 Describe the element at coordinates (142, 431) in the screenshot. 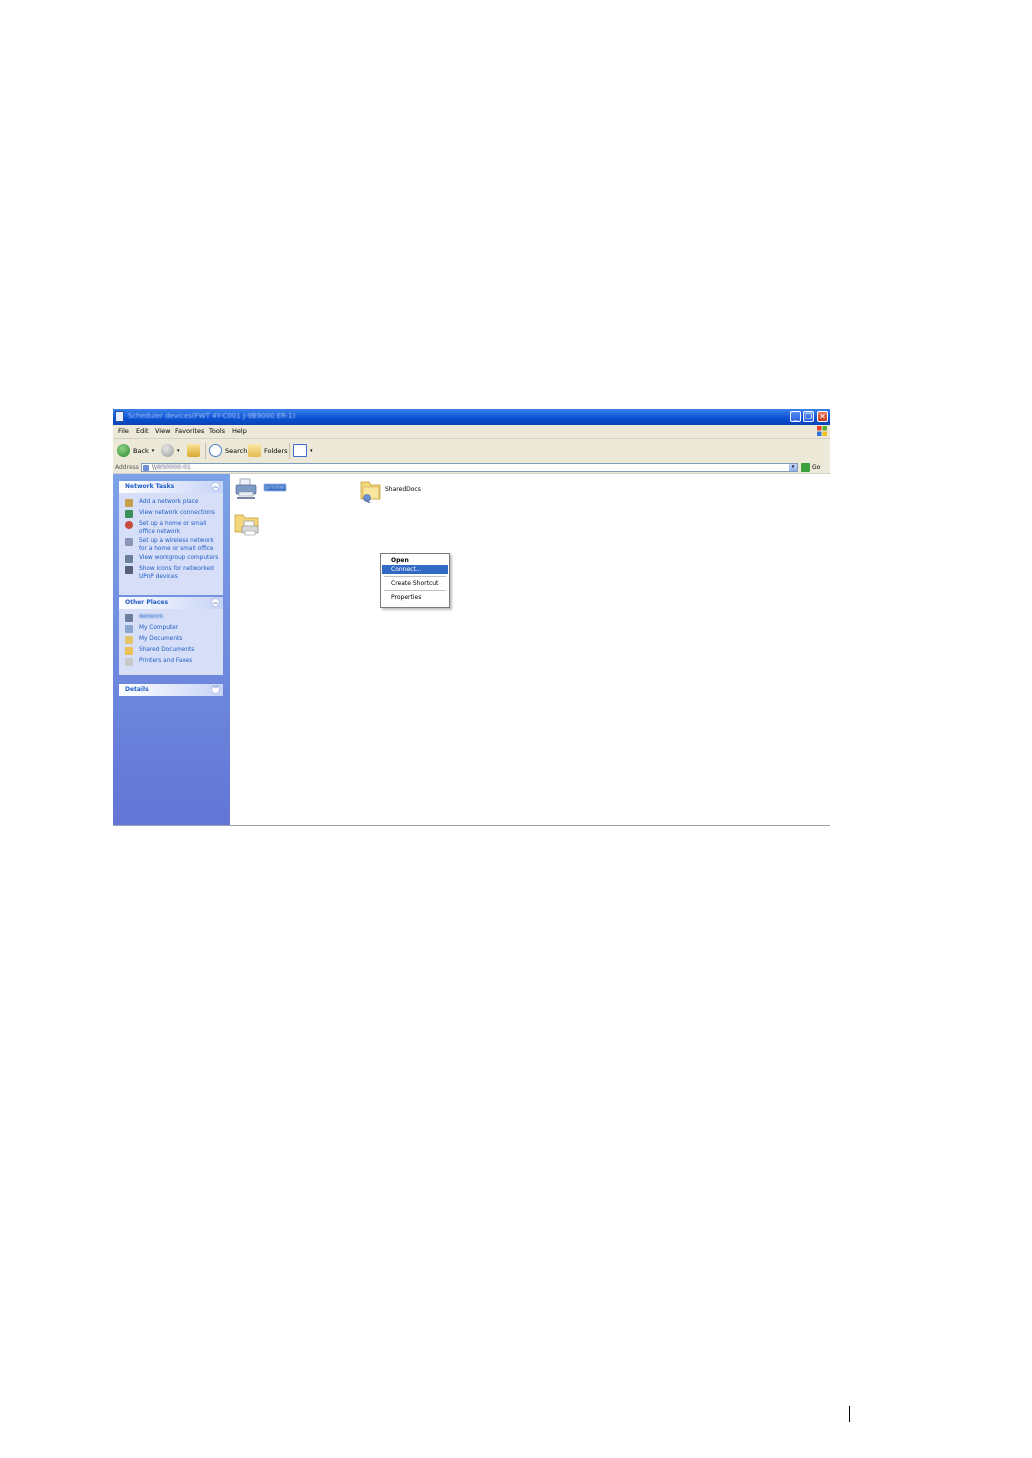

I see `menu-edit: Edit` at that location.